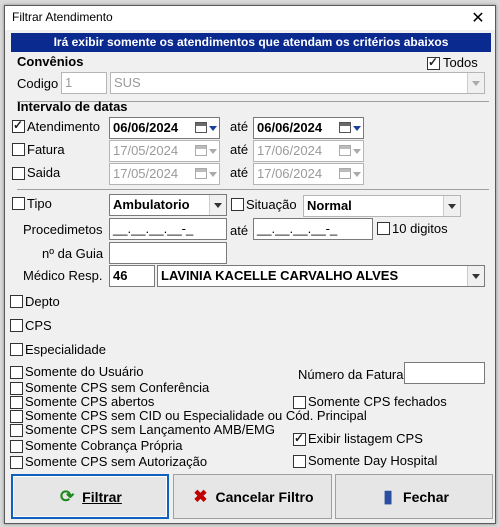  I want to click on dez-digitos-checkbox, so click(383, 228).